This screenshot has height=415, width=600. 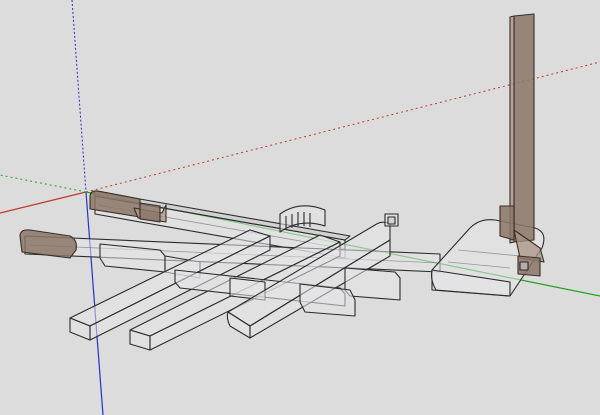 What do you see at coordinates (391, 220) in the screenshot?
I see `top-bracket` at bounding box center [391, 220].